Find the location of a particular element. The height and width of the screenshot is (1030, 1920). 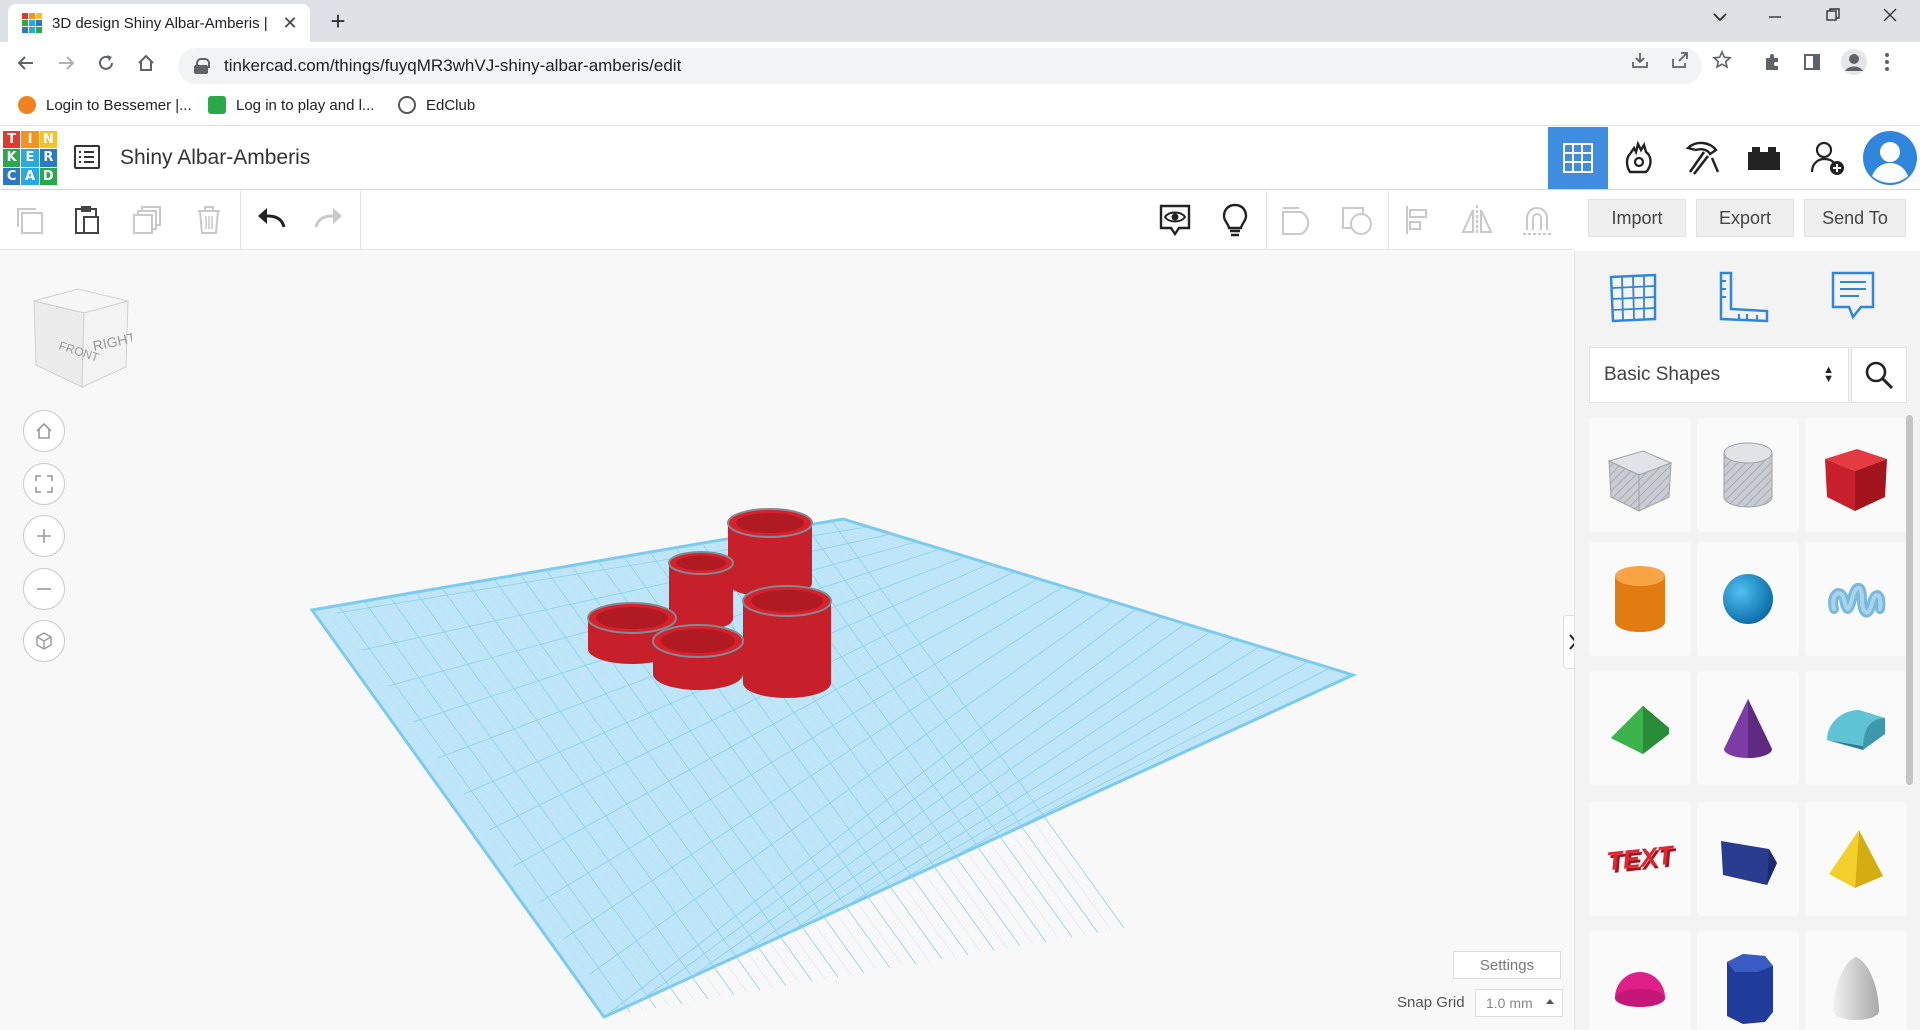

redo-button is located at coordinates (329, 220).